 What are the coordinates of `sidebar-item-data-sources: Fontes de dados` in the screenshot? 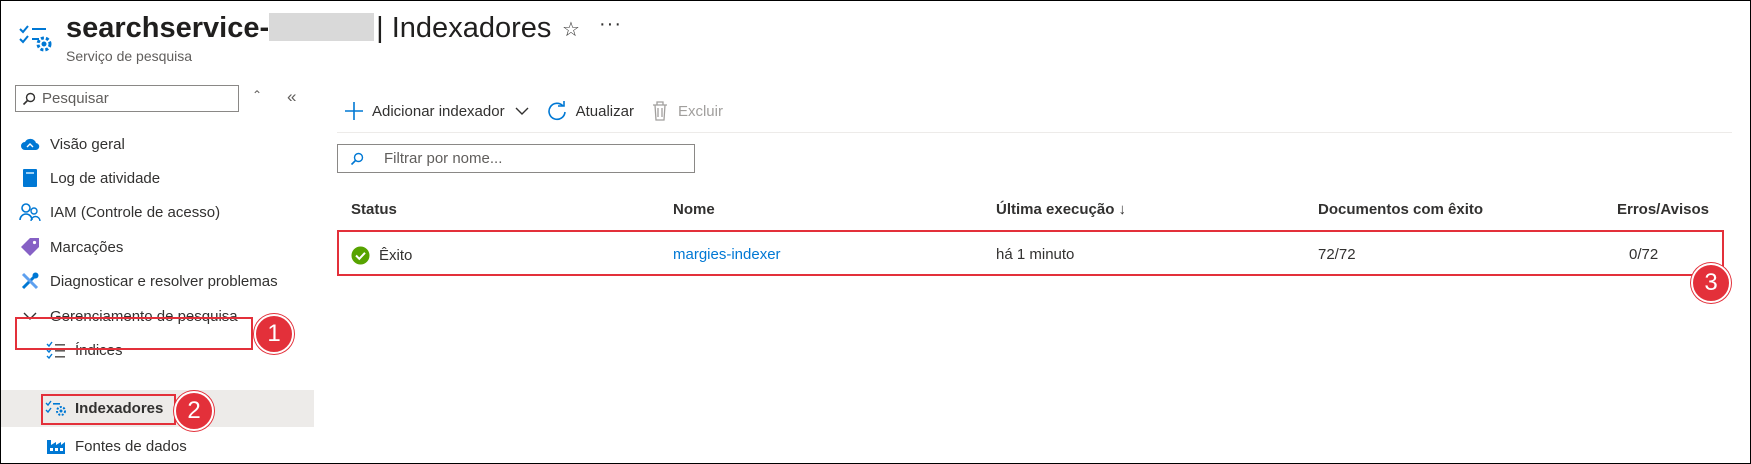 It's located at (157, 445).